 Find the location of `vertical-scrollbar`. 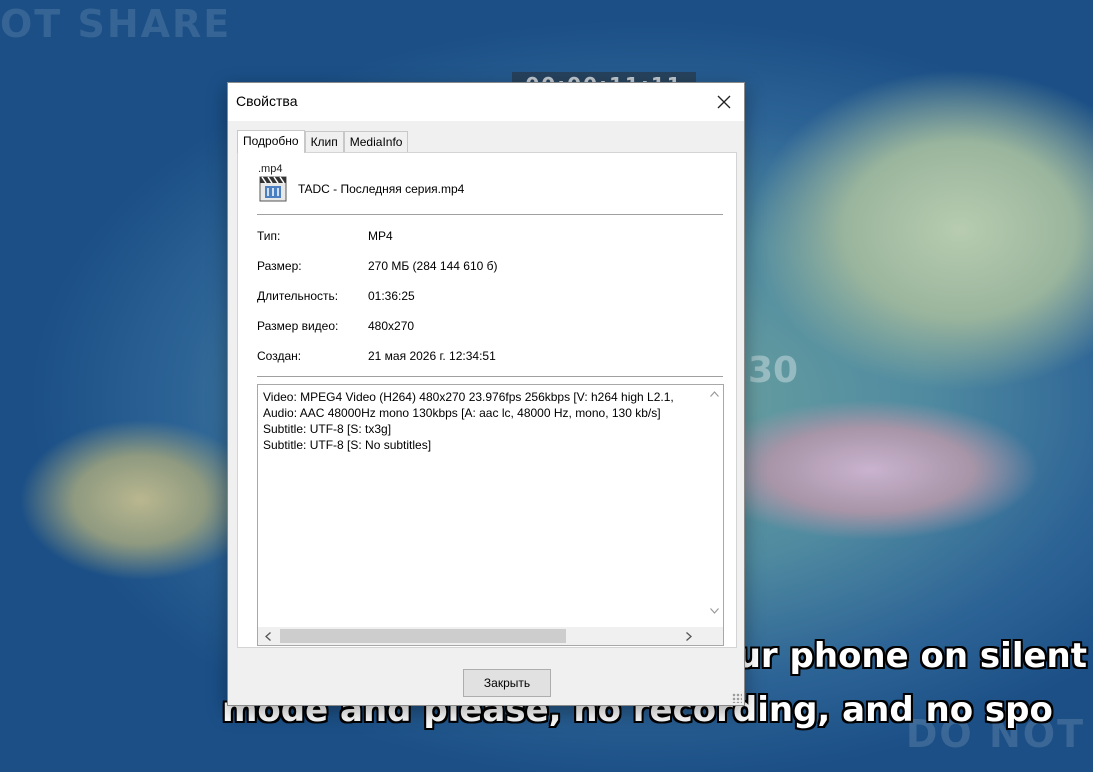

vertical-scrollbar is located at coordinates (714, 506).